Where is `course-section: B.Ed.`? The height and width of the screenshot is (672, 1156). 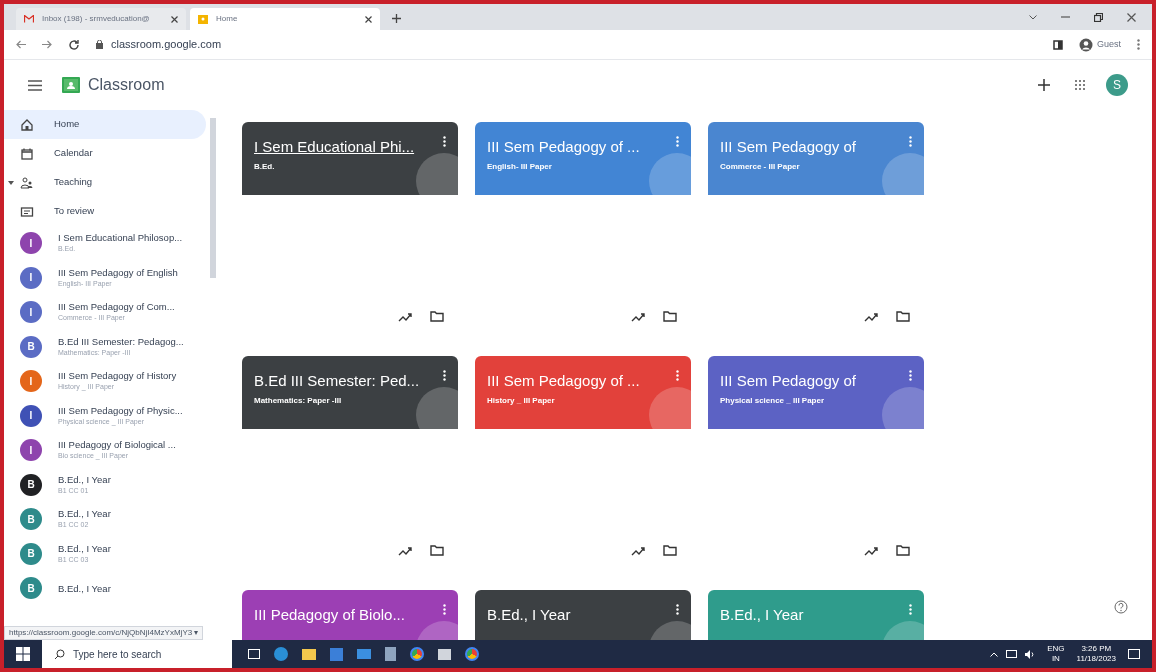 course-section: B.Ed. is located at coordinates (264, 166).